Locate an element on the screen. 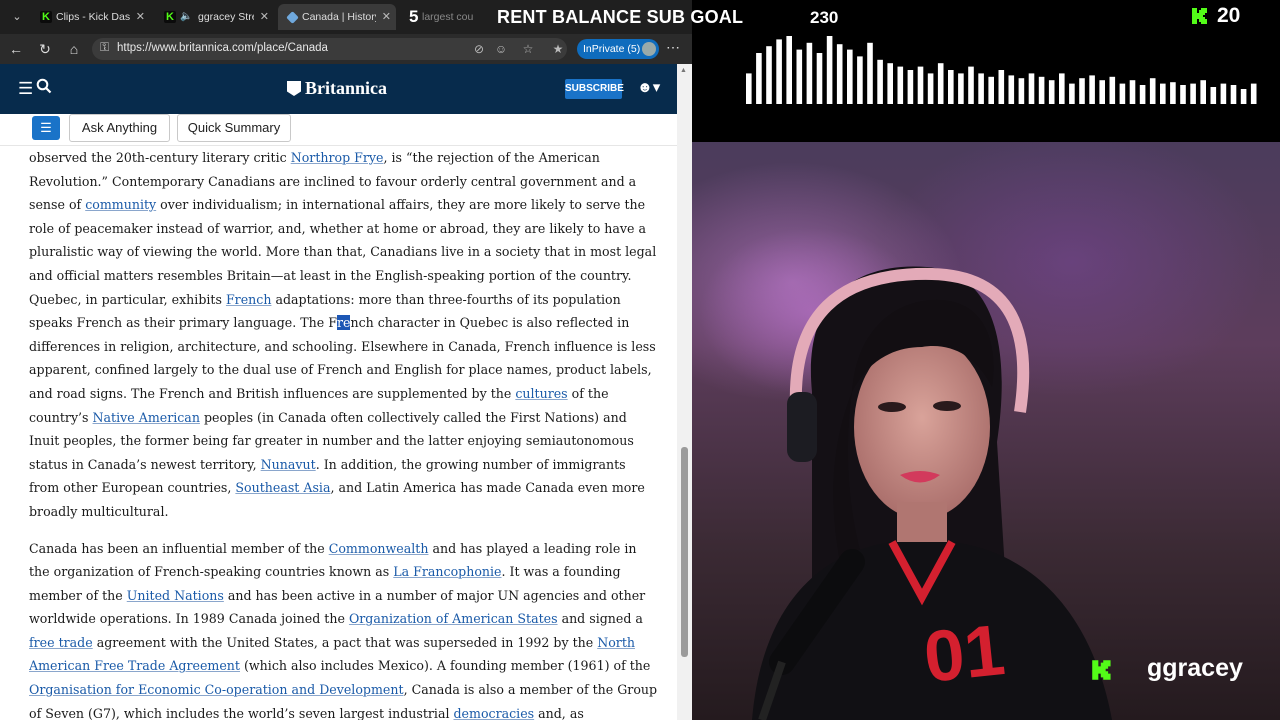 The height and width of the screenshot is (720, 1280). menu-hamburger-icon: ☰ is located at coordinates (25, 88).